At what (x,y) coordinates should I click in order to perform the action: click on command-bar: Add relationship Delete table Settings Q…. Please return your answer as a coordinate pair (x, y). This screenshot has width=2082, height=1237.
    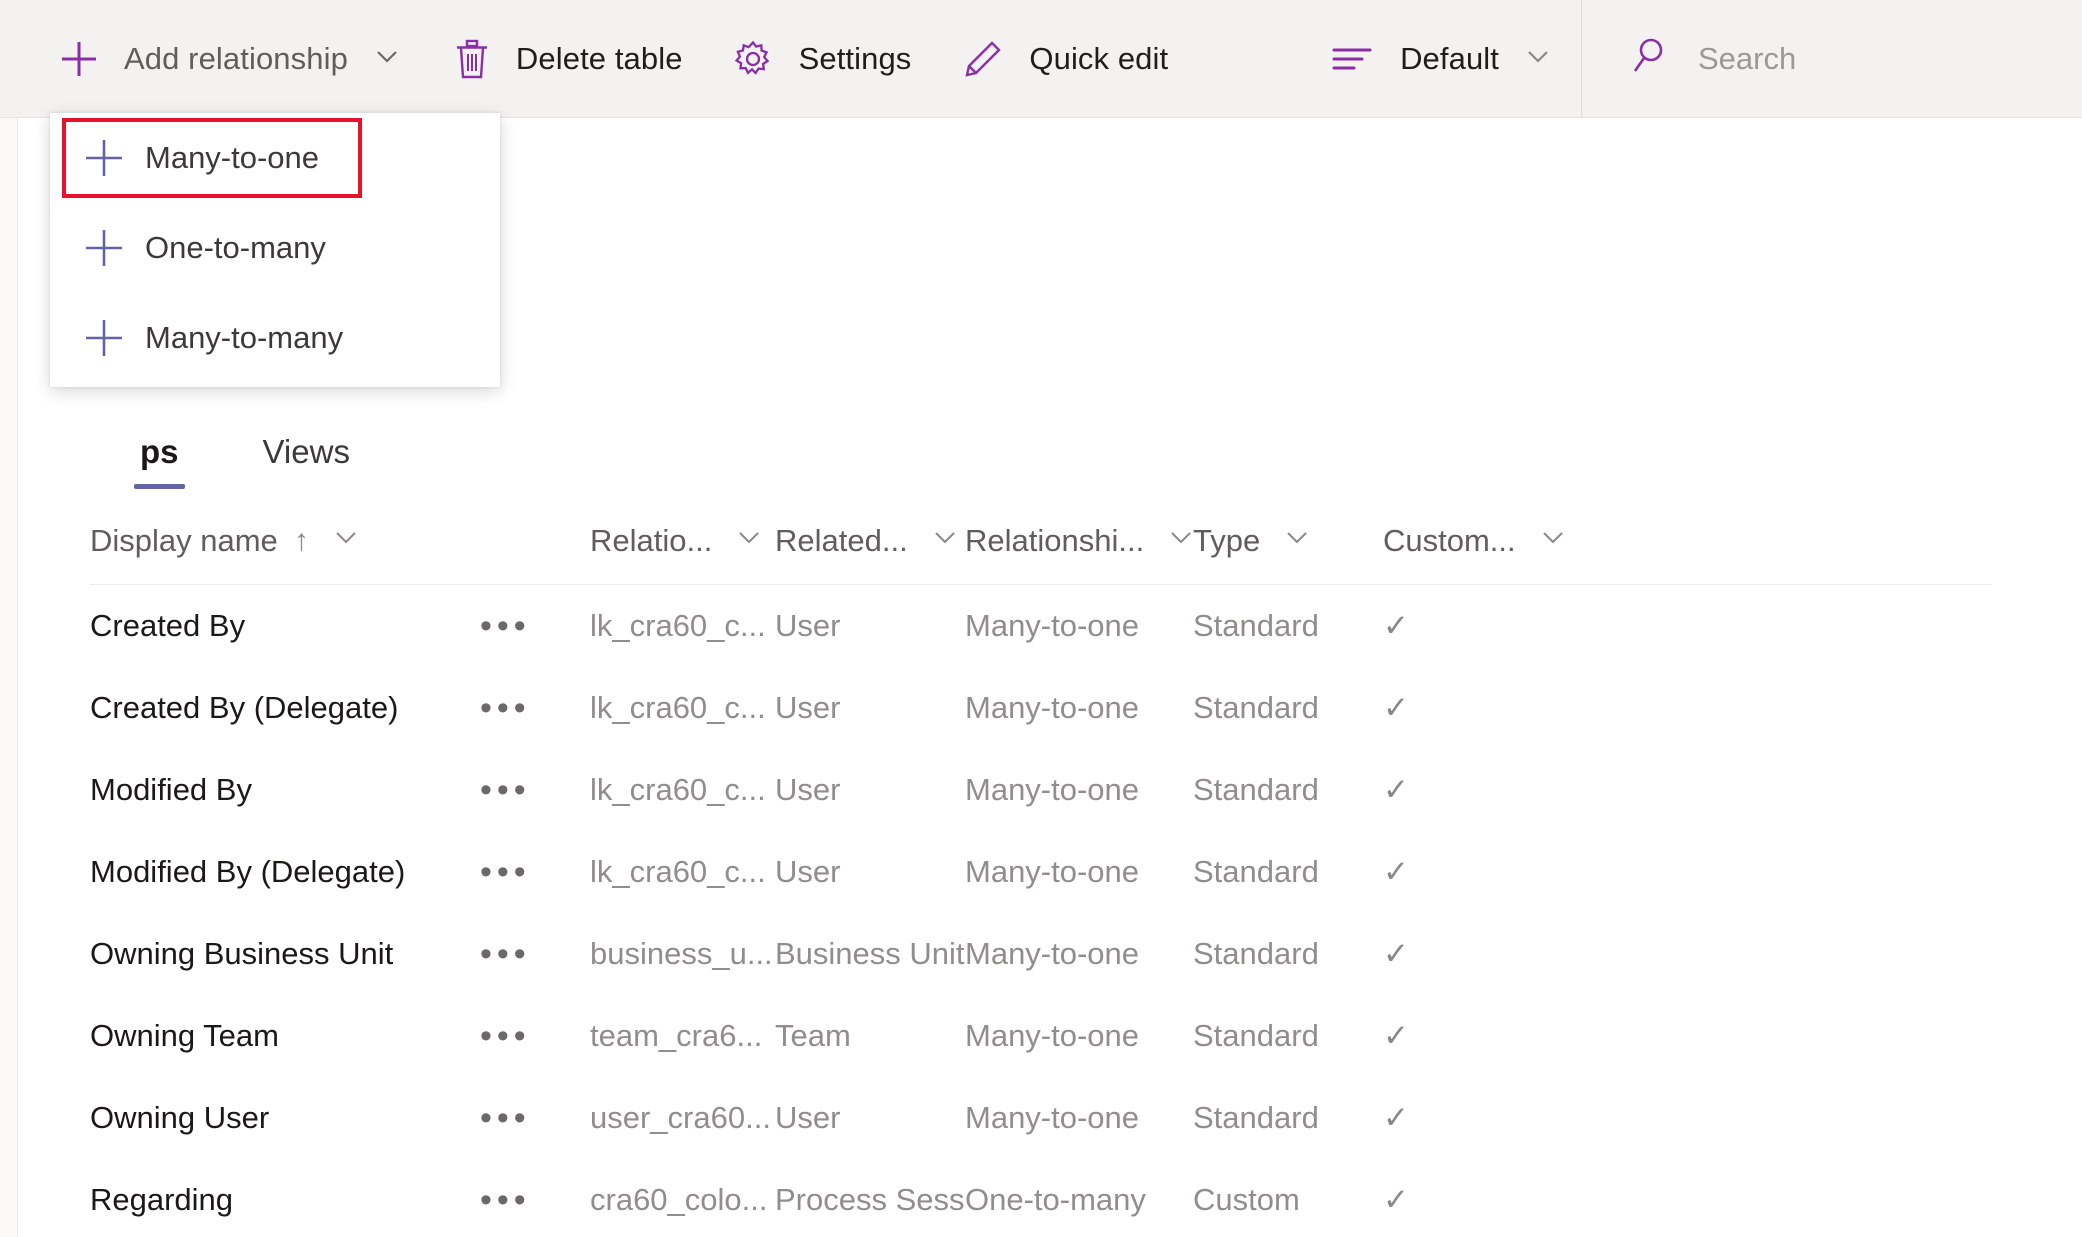
    Looking at the image, I should click on (1041, 59).